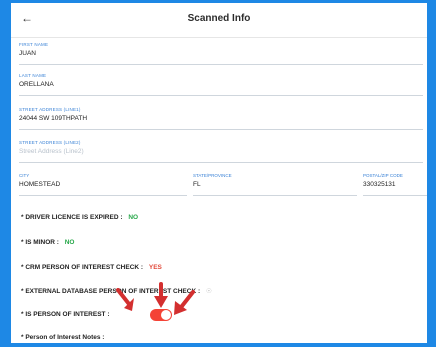  I want to click on header: ← Scanned Info, so click(219, 20).